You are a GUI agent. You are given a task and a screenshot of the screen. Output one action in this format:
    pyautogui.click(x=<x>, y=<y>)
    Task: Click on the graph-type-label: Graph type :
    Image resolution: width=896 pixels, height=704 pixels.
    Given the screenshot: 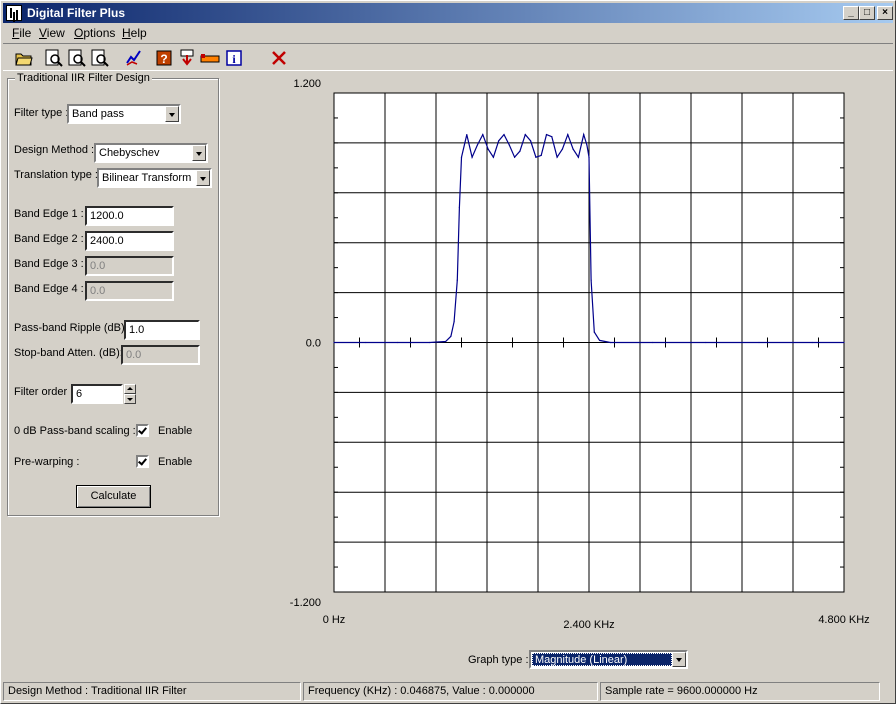 What is the action you would take?
    pyautogui.click(x=498, y=660)
    